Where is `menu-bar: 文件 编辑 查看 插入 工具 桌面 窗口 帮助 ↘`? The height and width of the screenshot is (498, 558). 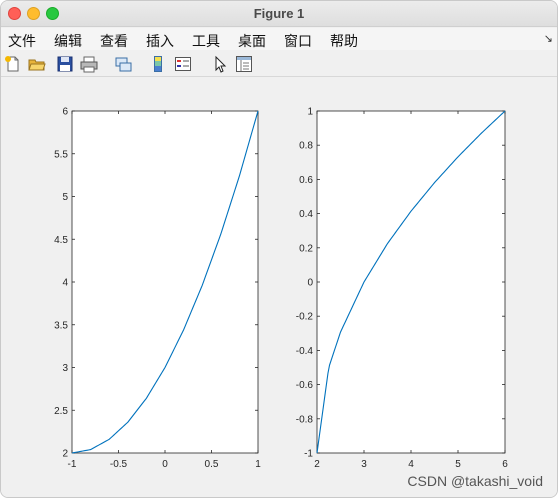 menu-bar: 文件 编辑 查看 插入 工具 桌面 窗口 帮助 ↘ is located at coordinates (279, 39).